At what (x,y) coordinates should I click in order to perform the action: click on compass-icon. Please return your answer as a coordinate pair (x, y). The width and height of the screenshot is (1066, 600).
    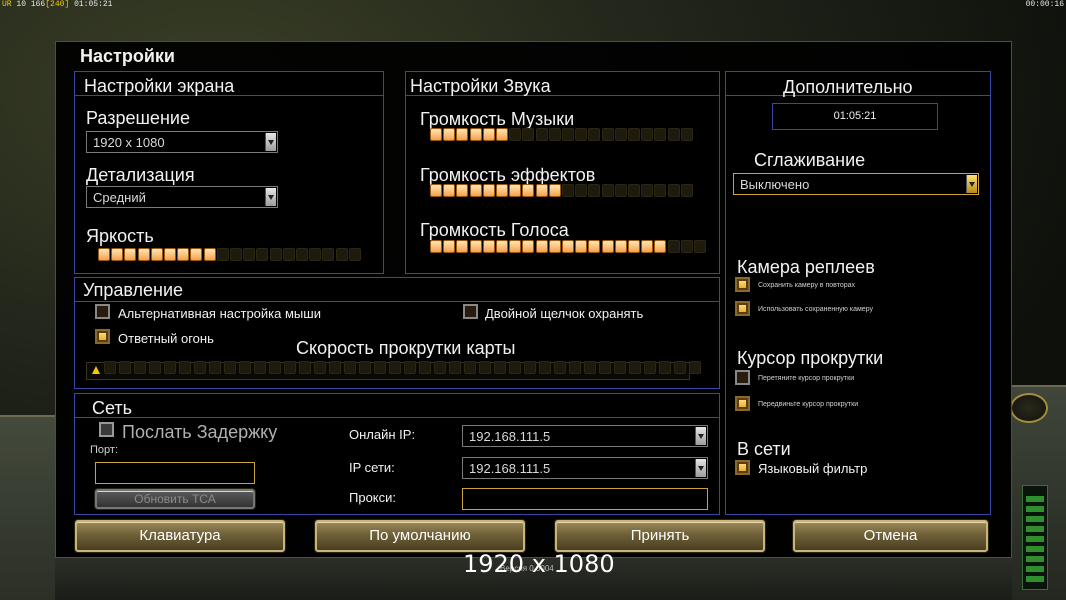
    Looking at the image, I should click on (1029, 408).